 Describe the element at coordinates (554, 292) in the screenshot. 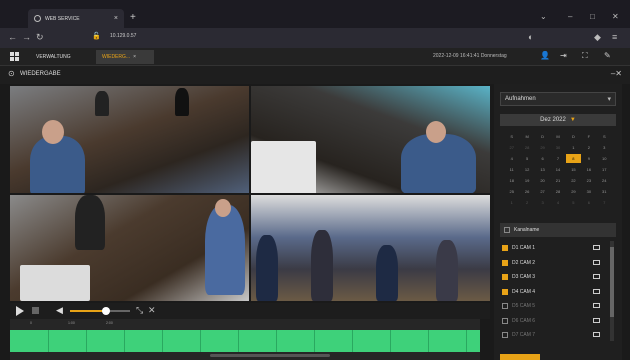

I see `channel-item: D4 CAM 4` at that location.